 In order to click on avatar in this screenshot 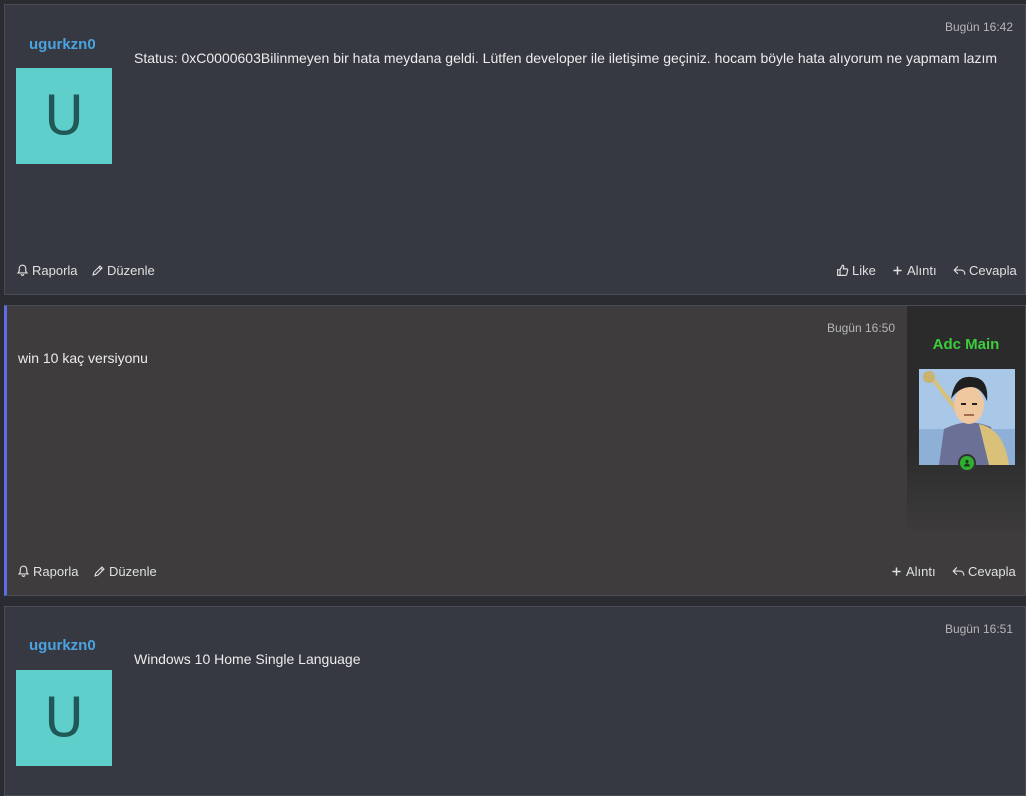, I will do `click(967, 417)`.